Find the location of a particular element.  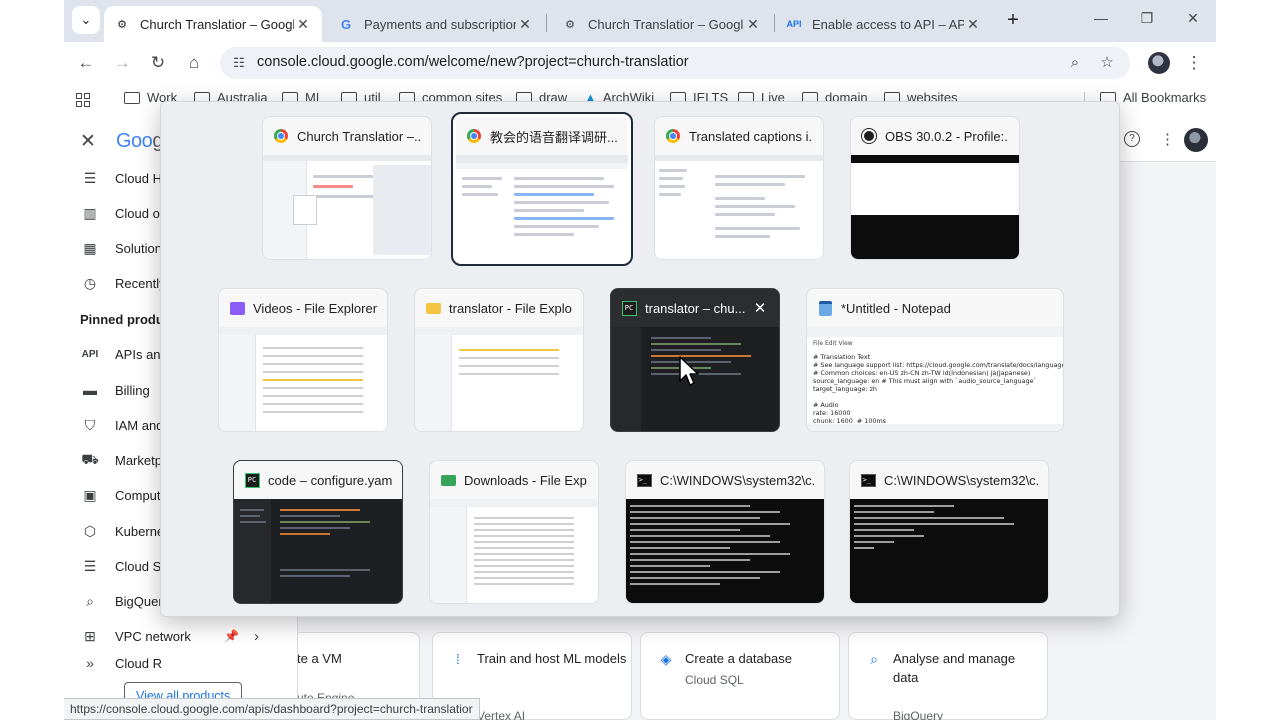

new-tab-button: + is located at coordinates (1013, 21).